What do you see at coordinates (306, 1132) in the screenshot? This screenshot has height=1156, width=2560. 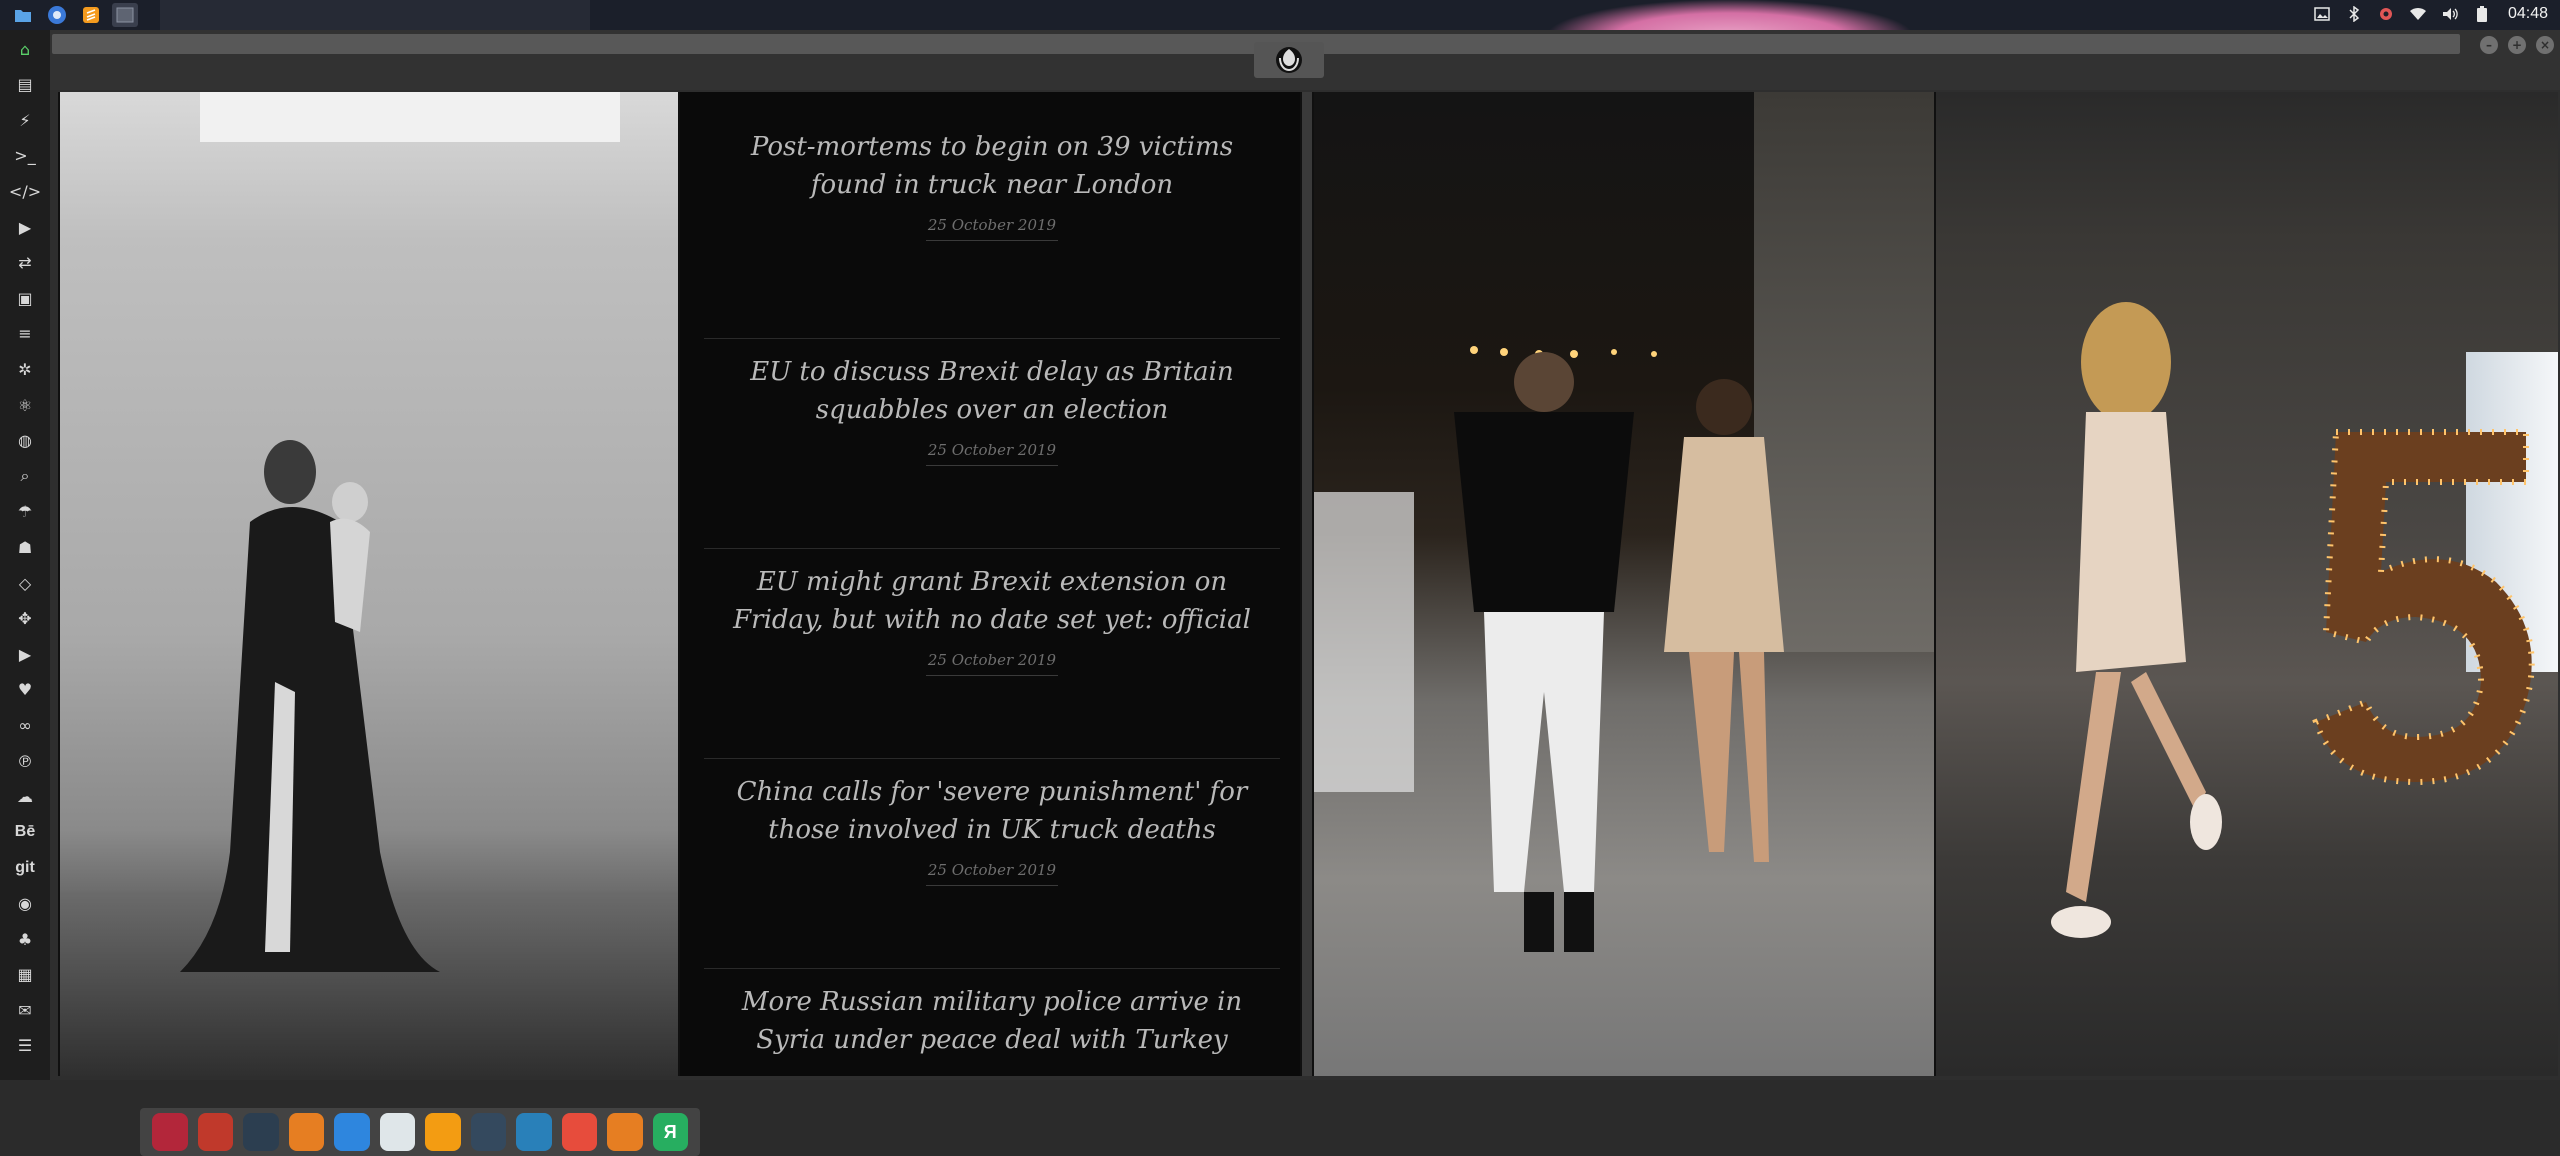 I see `photos-icon` at bounding box center [306, 1132].